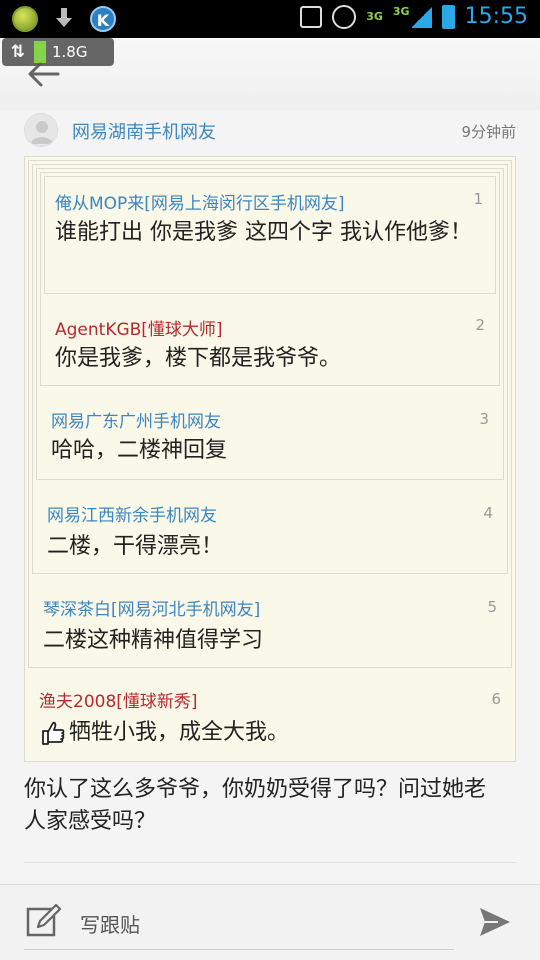 This screenshot has height=960, width=540. I want to click on quote-author-6: 渔夫2008[懂球新秀], so click(118, 699).